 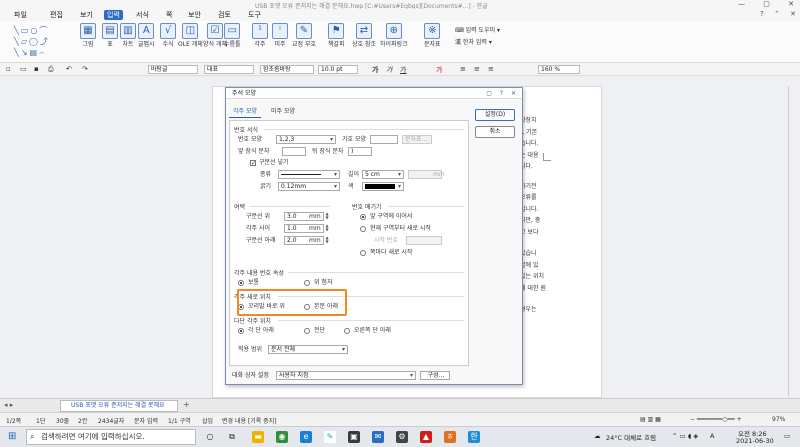 What do you see at coordinates (495, 115) in the screenshot?
I see `ok-button: 설정(D)` at bounding box center [495, 115].